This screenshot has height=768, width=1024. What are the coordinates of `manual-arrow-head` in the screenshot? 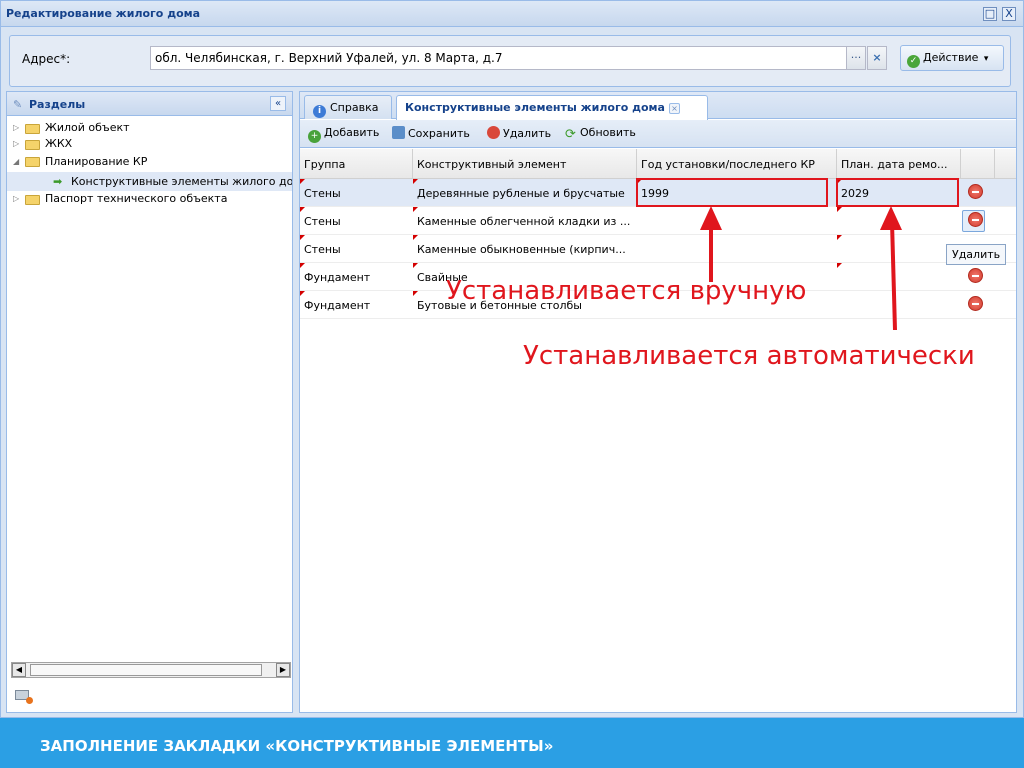 It's located at (711, 218).